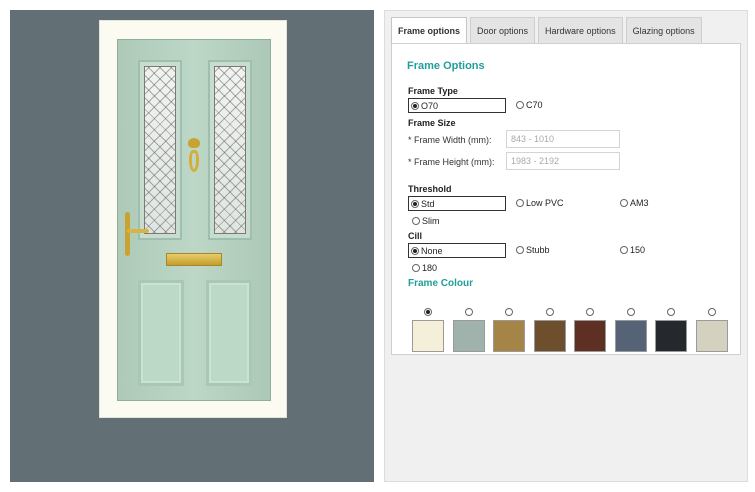  Describe the element at coordinates (563, 161) in the screenshot. I see `frame-height-input: 1983 - 2192` at that location.